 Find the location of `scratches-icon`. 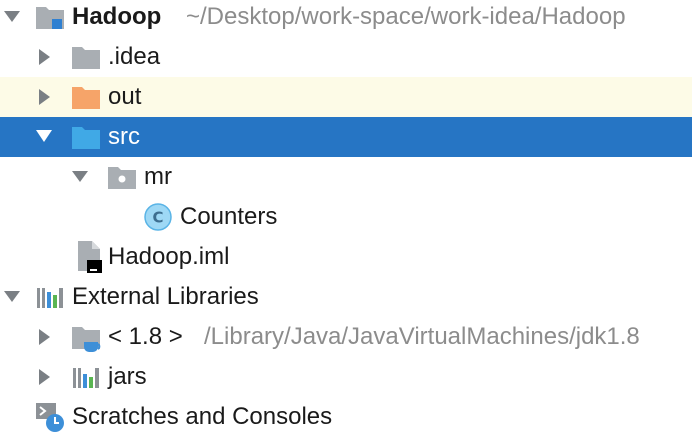

scratches-icon is located at coordinates (50, 417).